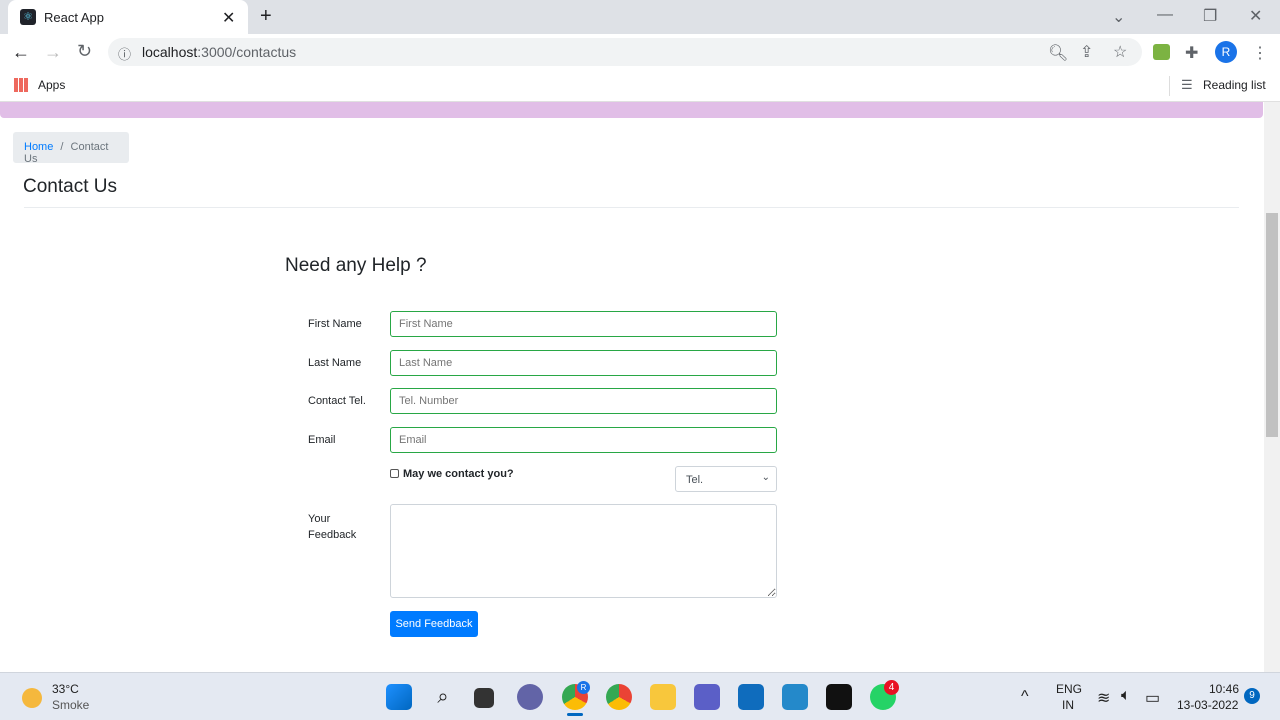 The height and width of the screenshot is (720, 1280). What do you see at coordinates (335, 363) in the screenshot?
I see `last-name-label: Last Name` at bounding box center [335, 363].